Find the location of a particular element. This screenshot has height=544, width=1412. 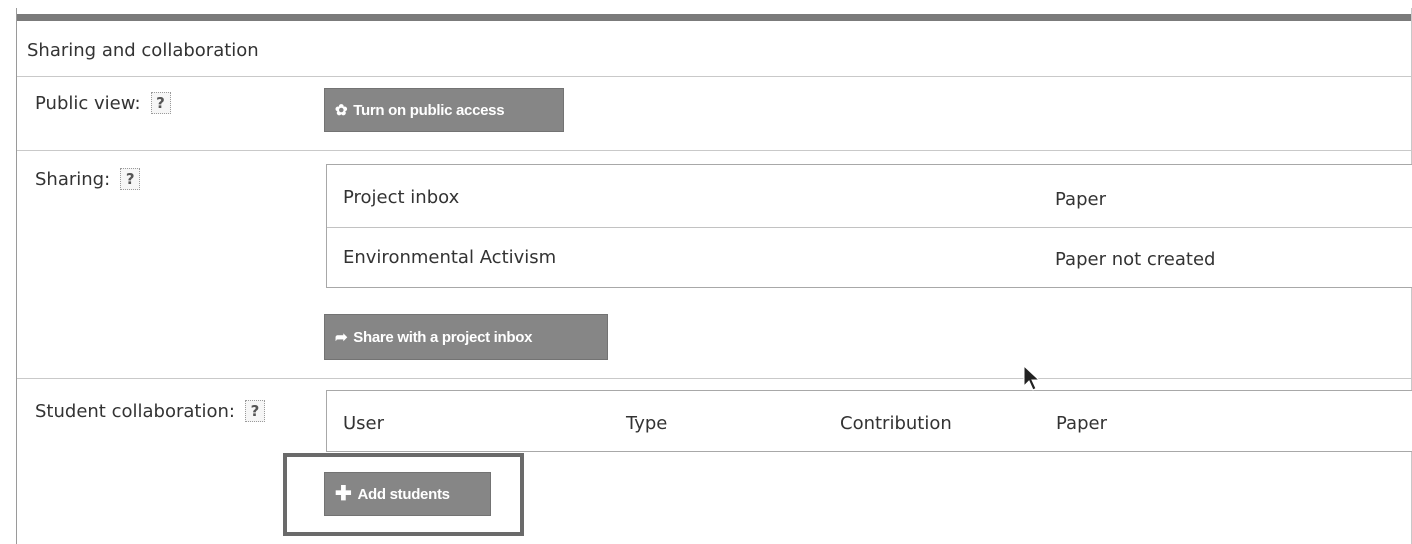

add-students-label: Add students is located at coordinates (403, 494).